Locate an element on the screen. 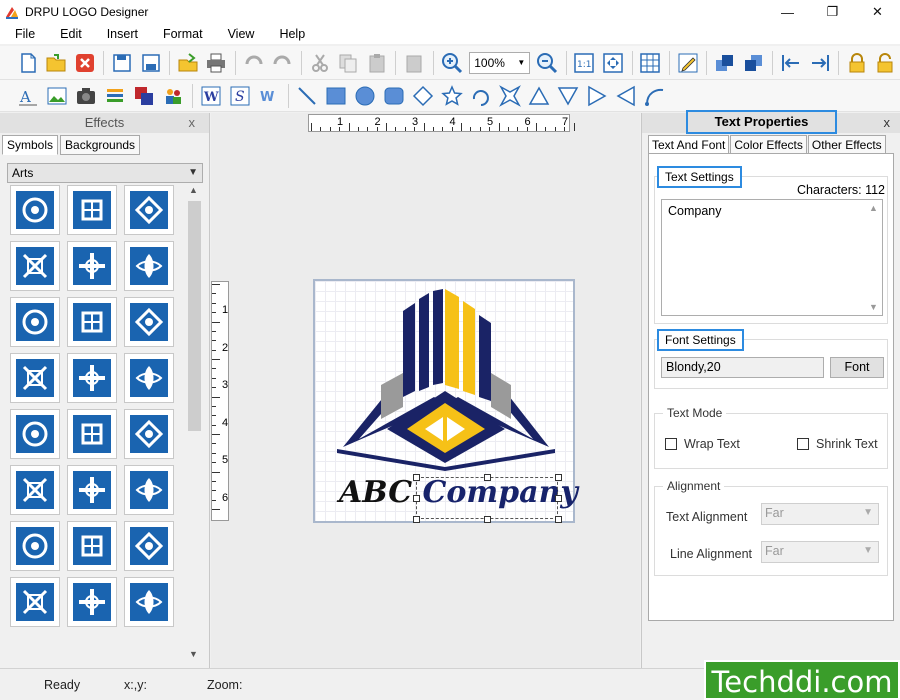  scroll-down-icon: ▼ is located at coordinates (193, 654).